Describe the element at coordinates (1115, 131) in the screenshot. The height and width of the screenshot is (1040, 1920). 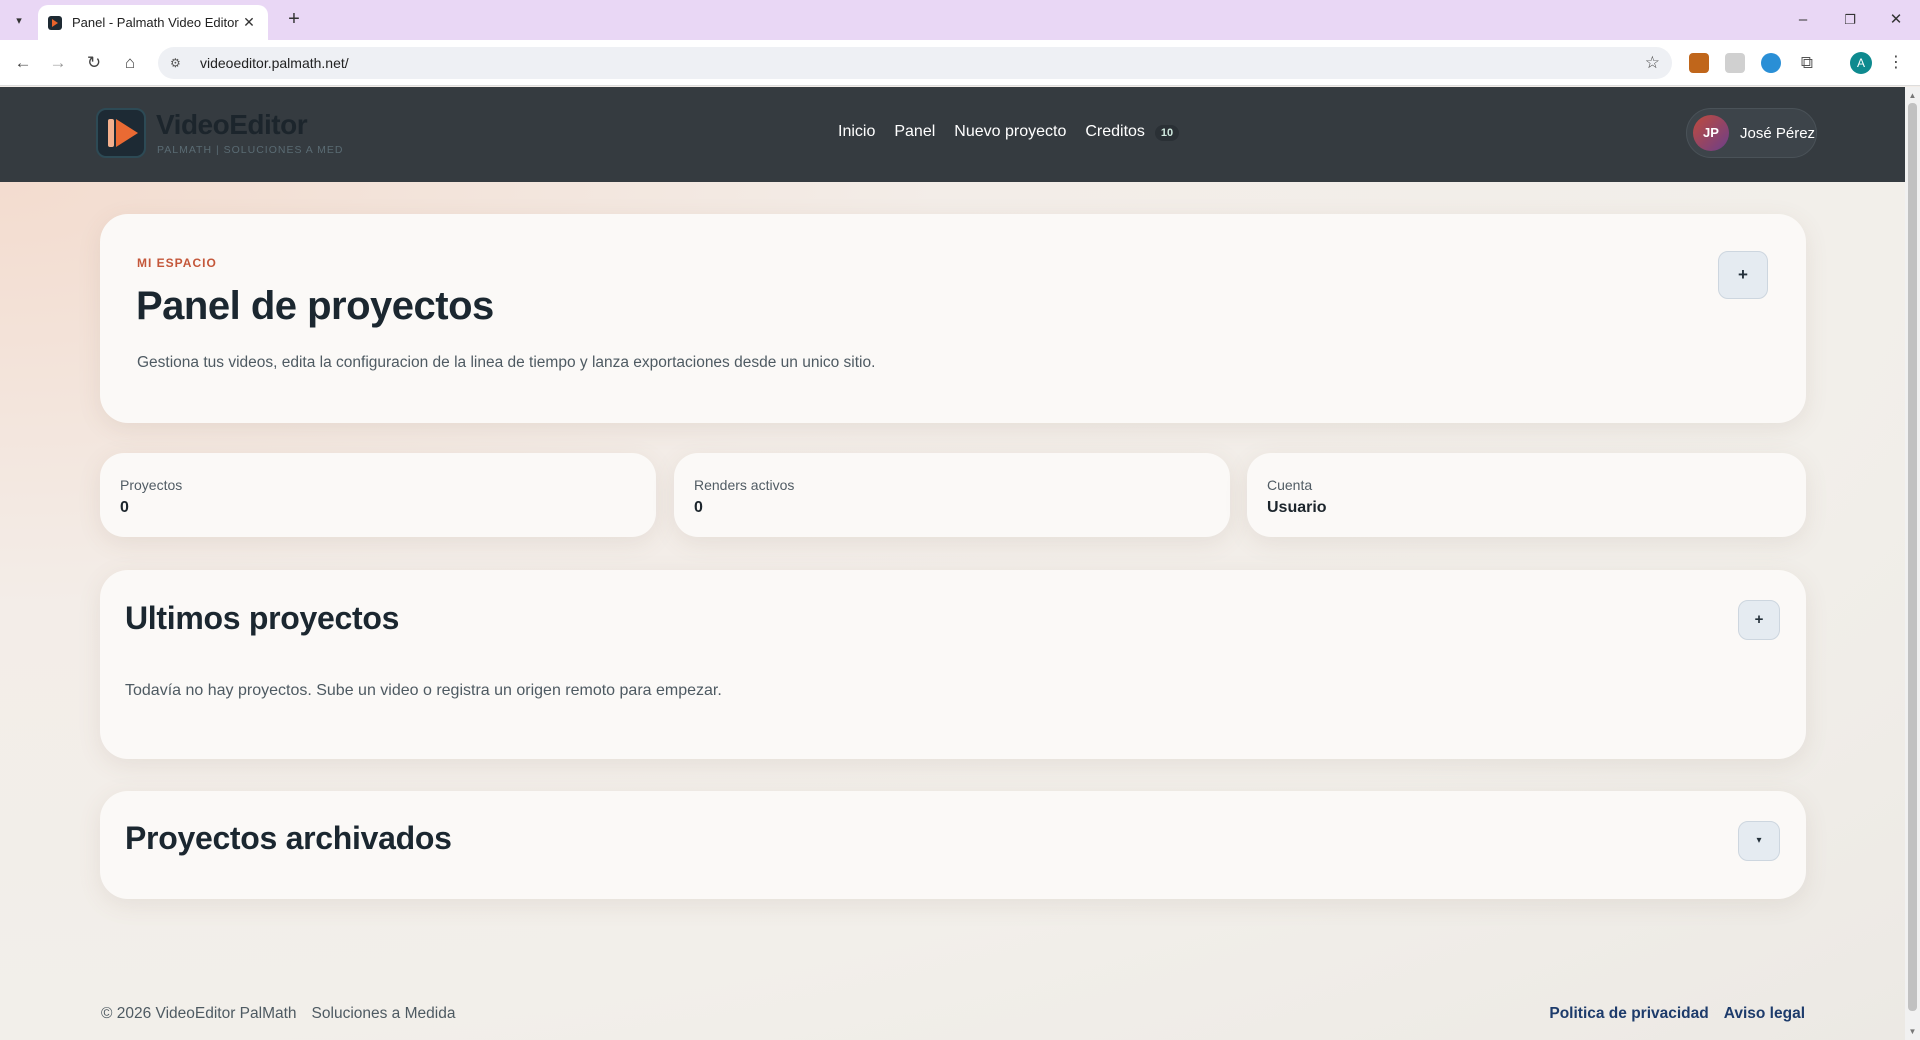
I see `nav-link-creditos-label: Creditos` at that location.